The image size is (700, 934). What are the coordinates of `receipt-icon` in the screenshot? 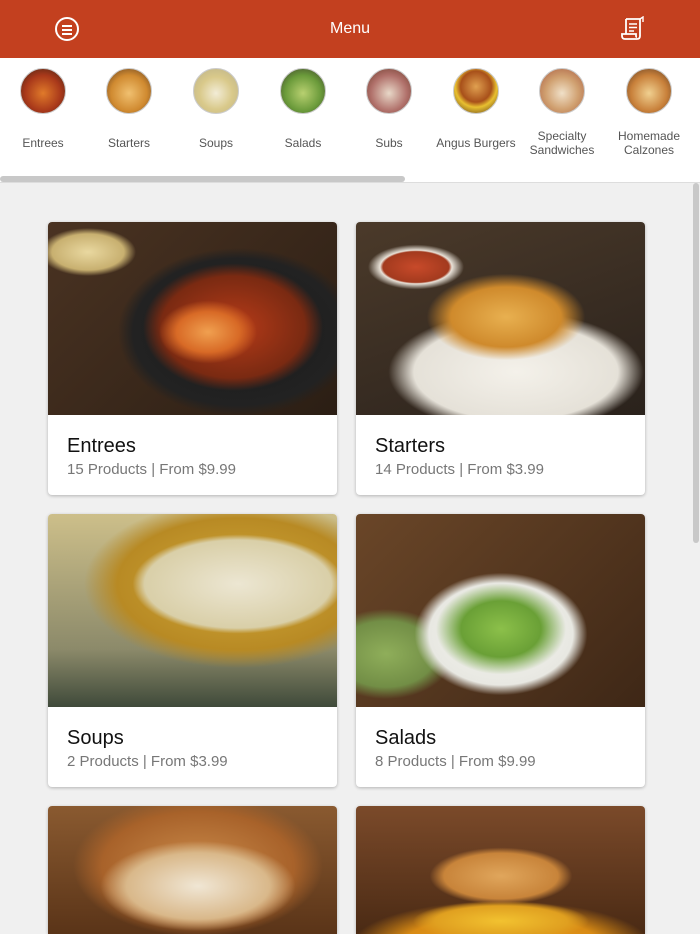 It's located at (633, 29).